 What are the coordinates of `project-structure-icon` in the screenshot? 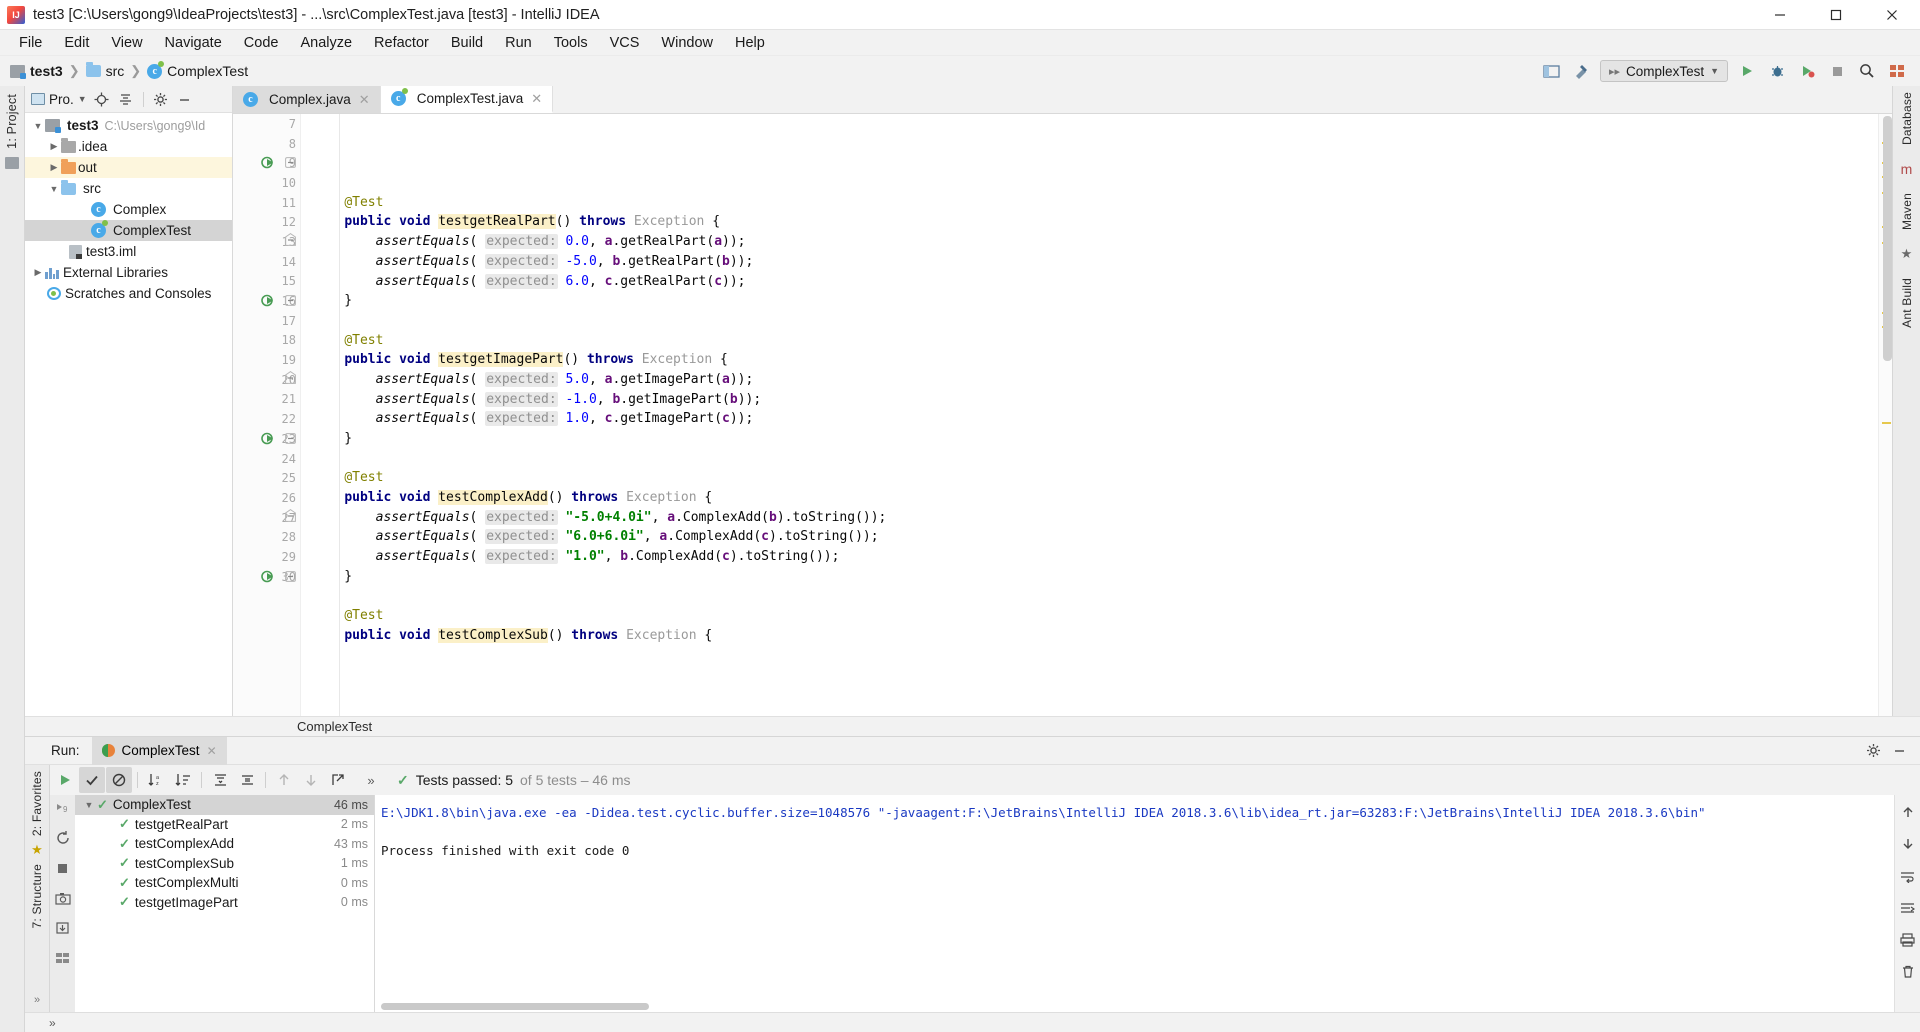 It's located at (1551, 71).